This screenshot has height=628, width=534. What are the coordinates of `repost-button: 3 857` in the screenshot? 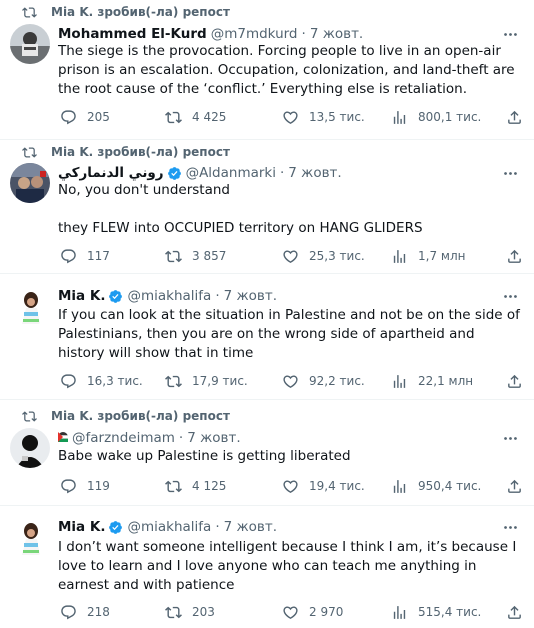 It's located at (195, 256).